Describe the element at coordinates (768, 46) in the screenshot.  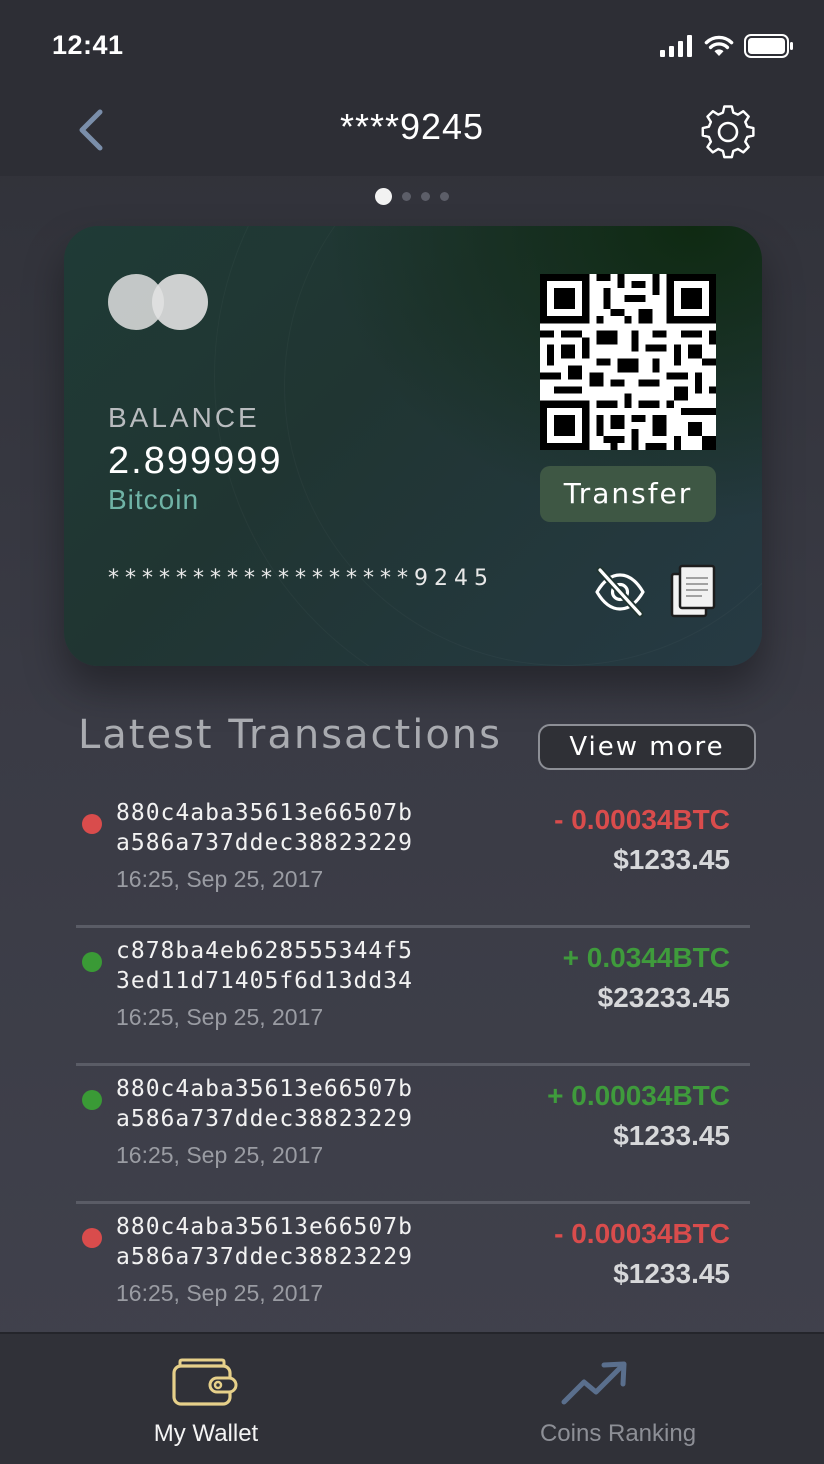
I see `battery-icon` at that location.